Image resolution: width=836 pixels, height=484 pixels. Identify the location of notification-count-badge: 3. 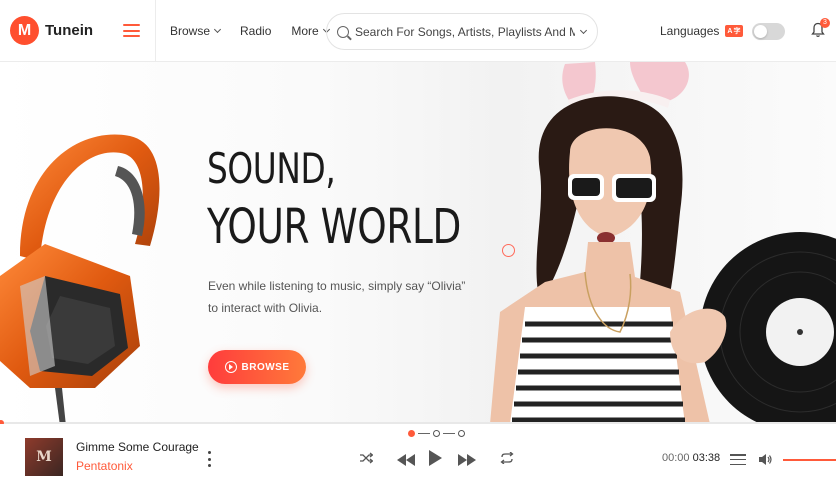
(825, 23).